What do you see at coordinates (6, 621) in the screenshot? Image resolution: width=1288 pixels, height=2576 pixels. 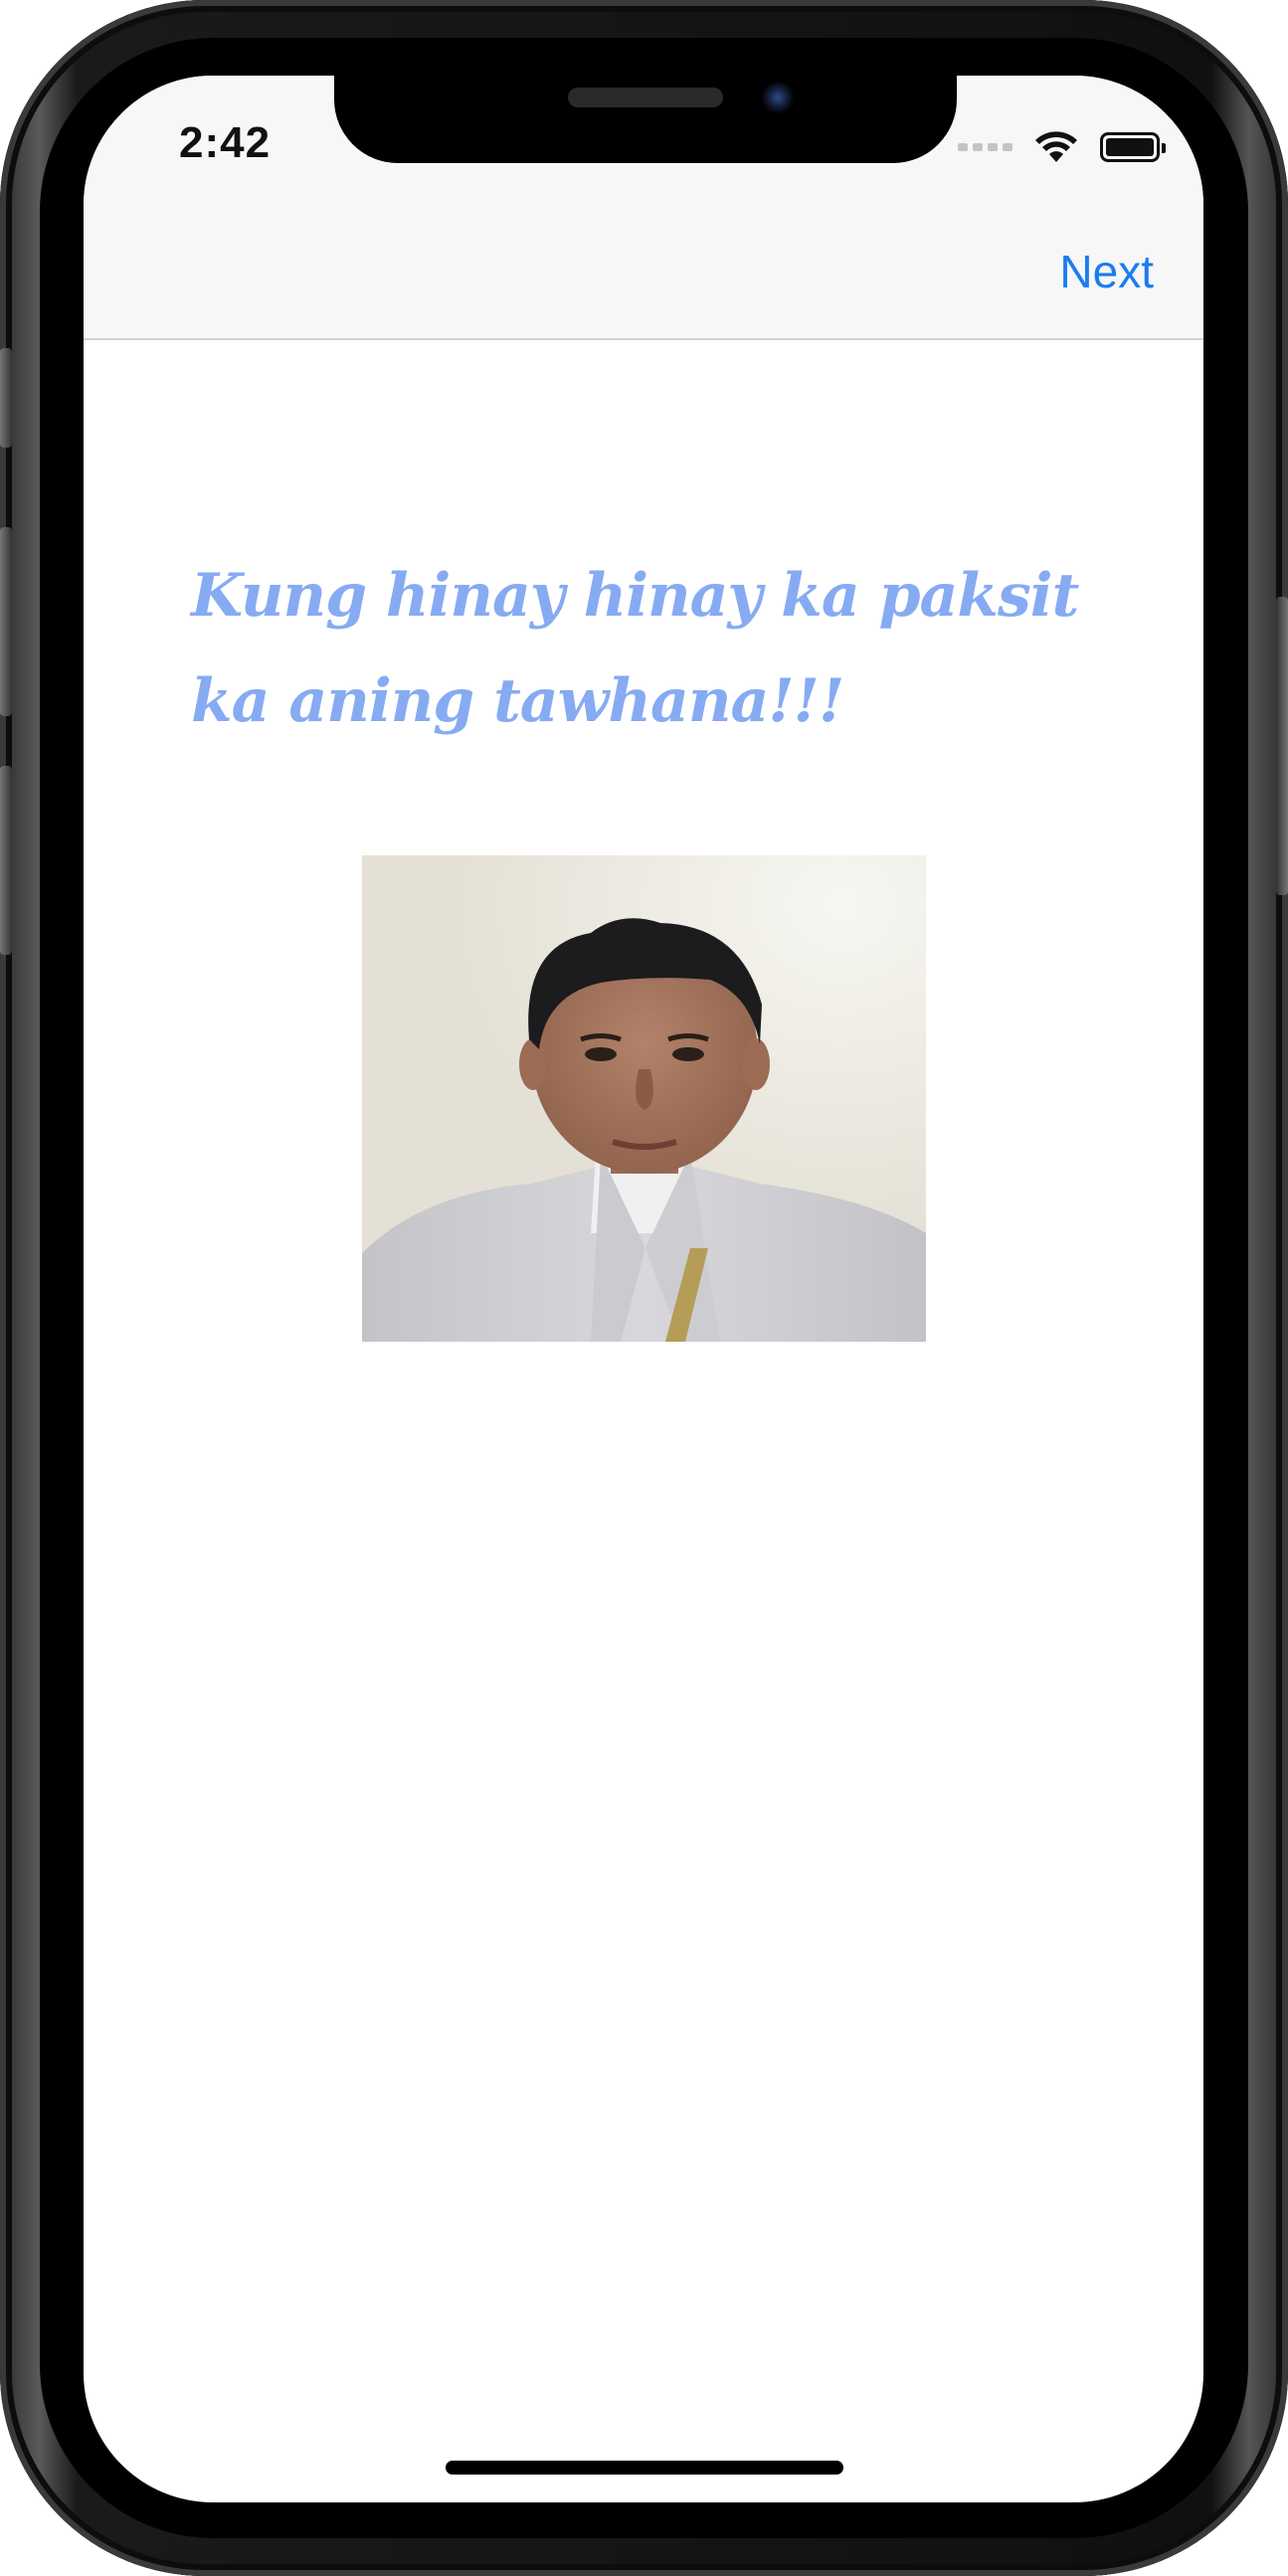 I see `volume-up-button` at bounding box center [6, 621].